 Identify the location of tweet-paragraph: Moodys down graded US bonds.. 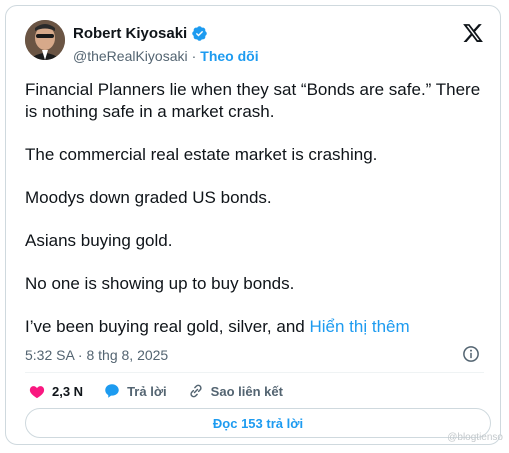
(148, 197).